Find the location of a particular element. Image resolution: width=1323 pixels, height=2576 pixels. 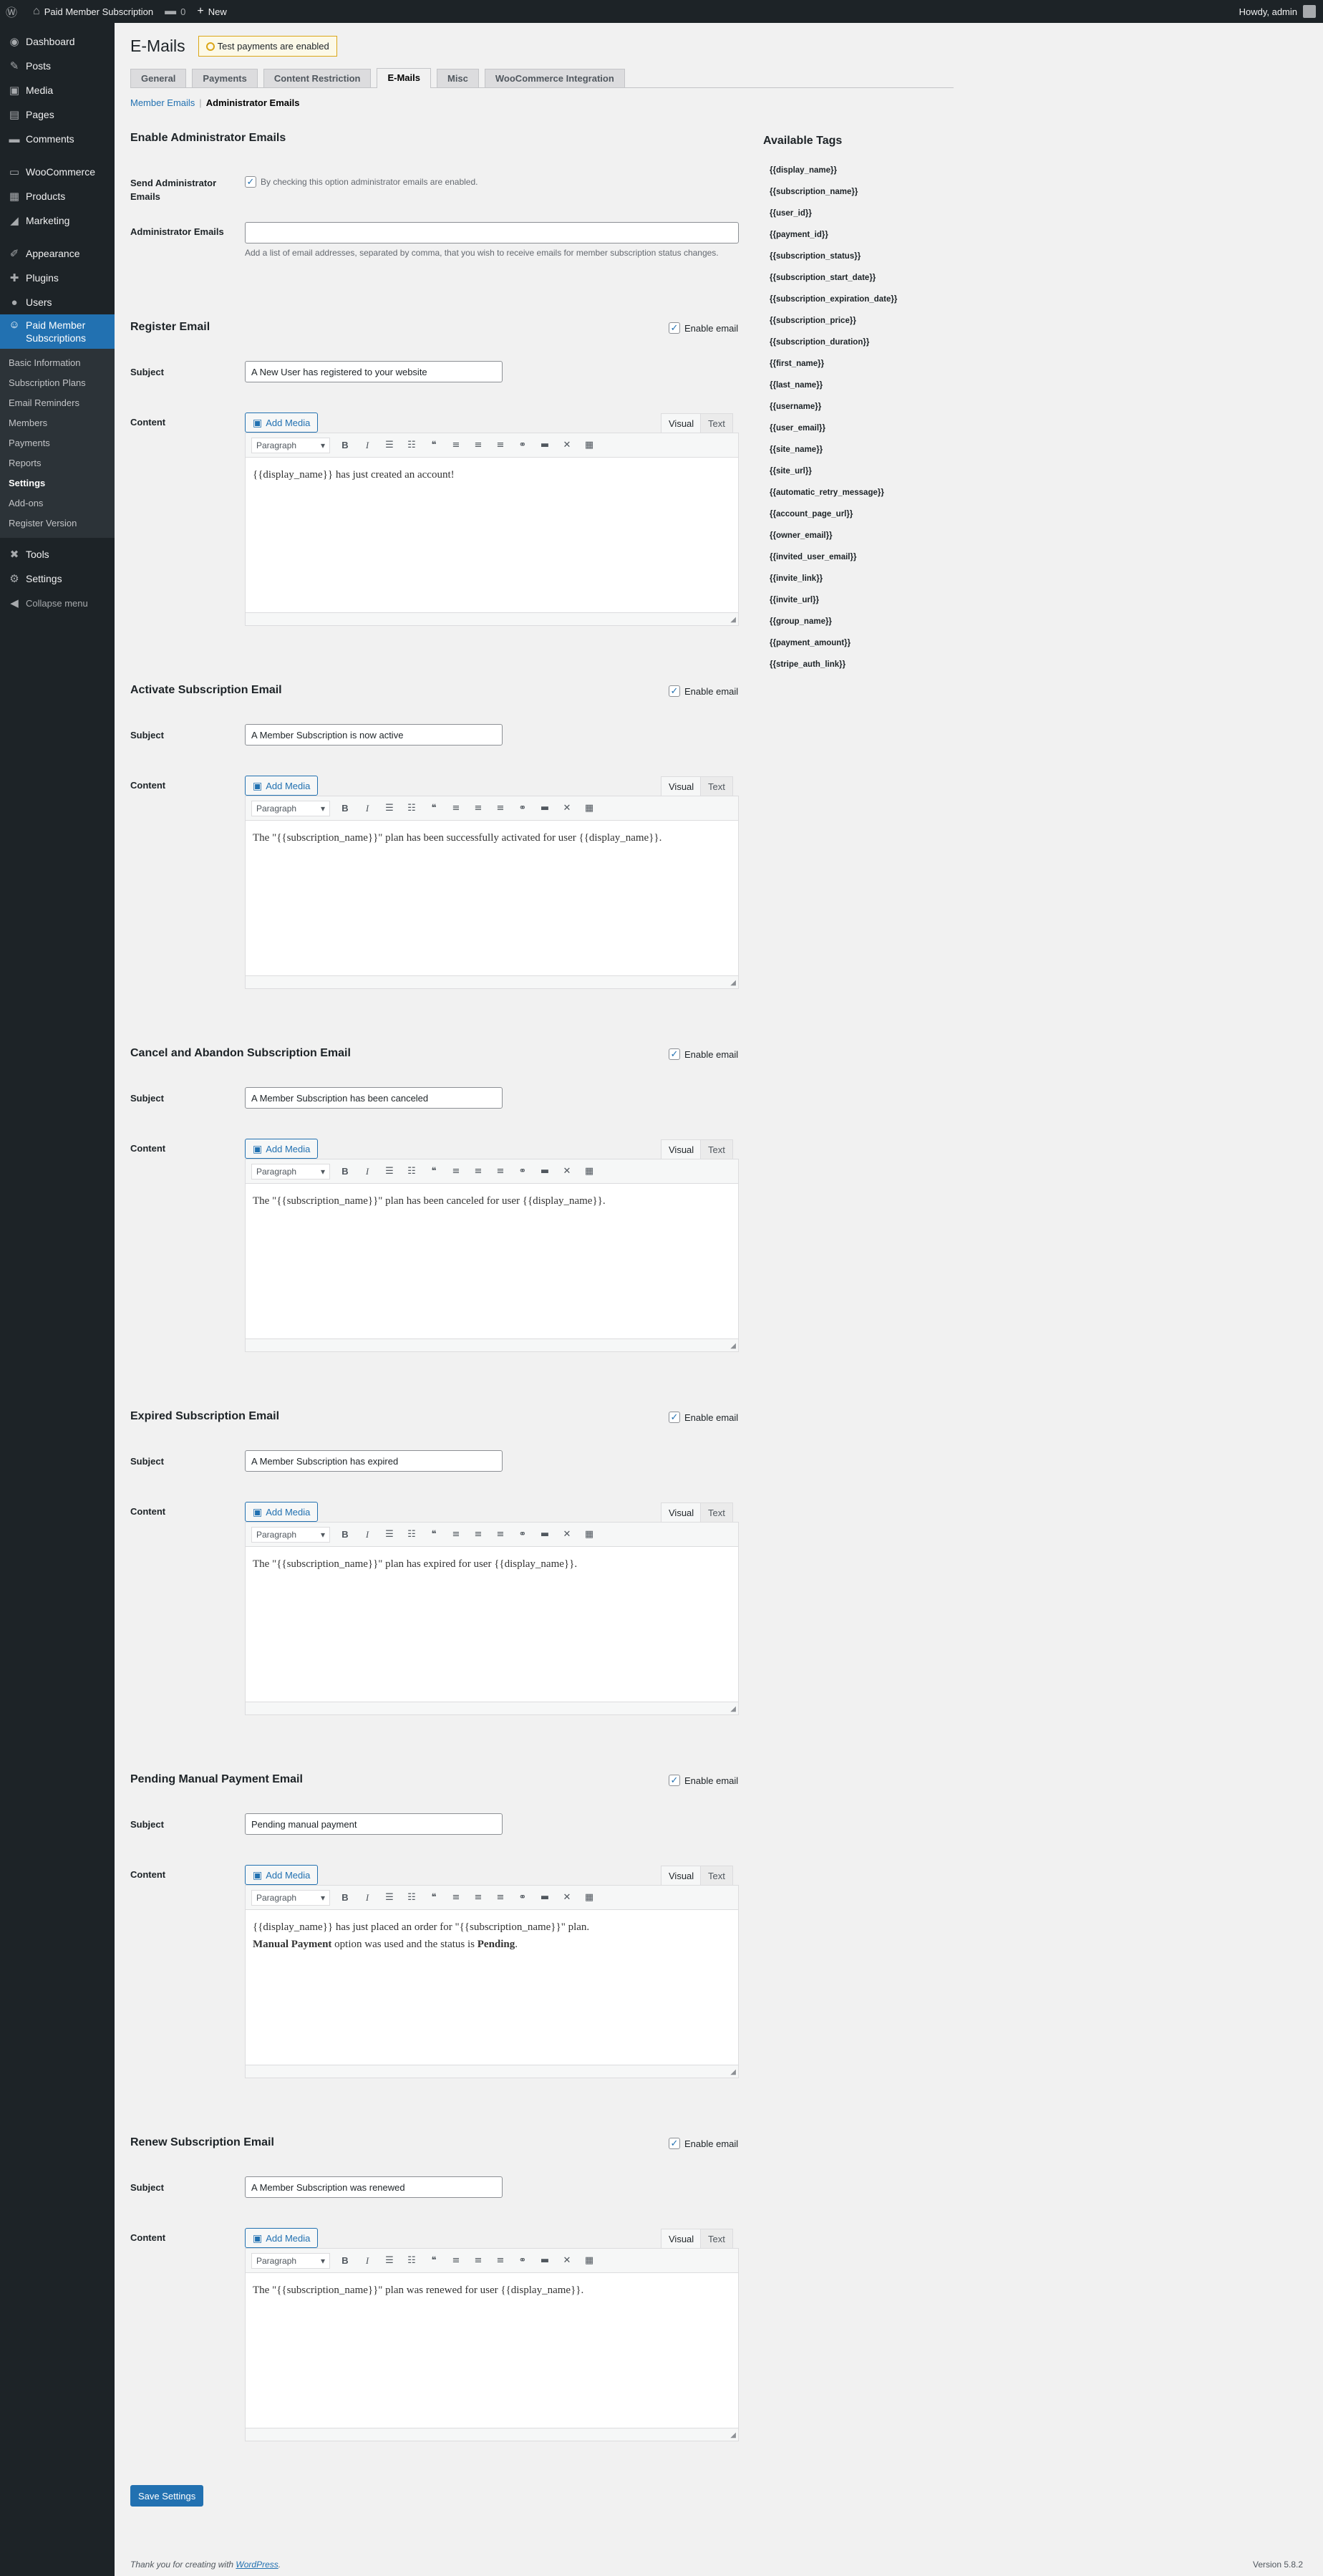

renew-subscription-email-add-media-button: ▣ Add Media is located at coordinates (282, 2238).